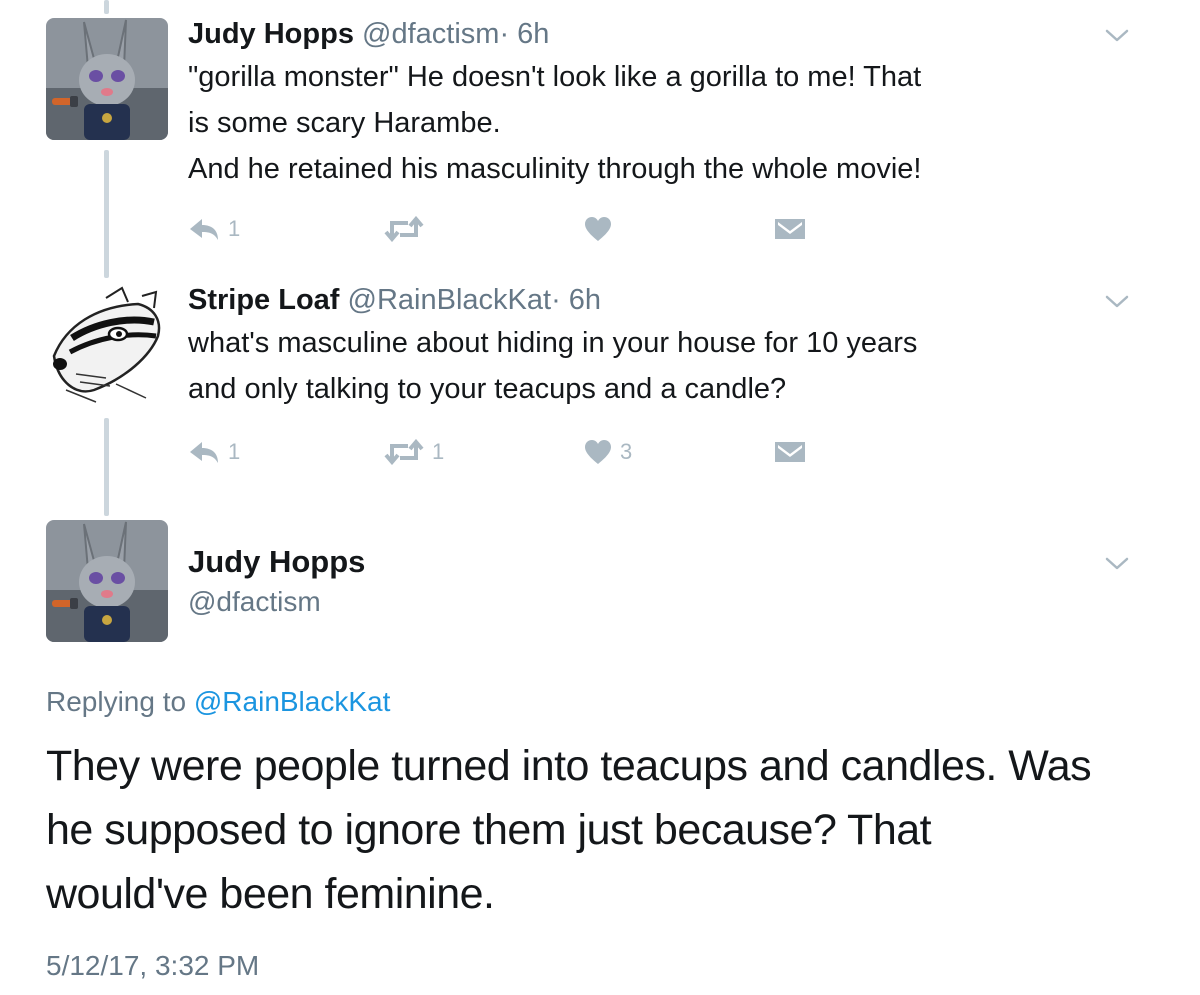  I want to click on retweet-button, so click(408, 229).